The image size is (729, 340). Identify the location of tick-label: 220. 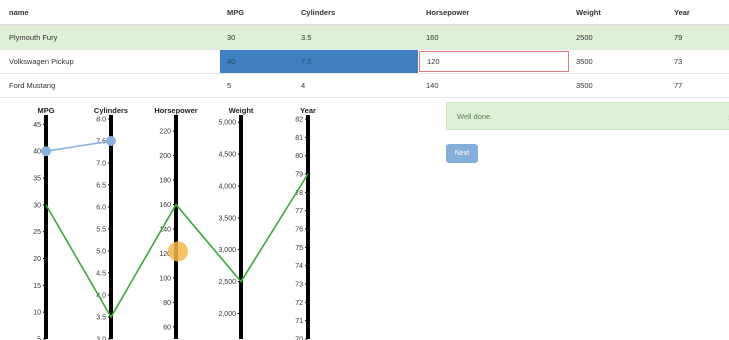
(165, 132).